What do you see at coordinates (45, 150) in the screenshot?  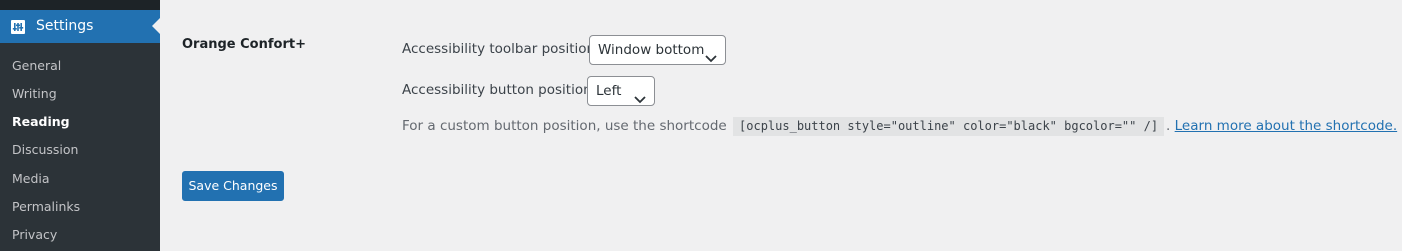 I see `submenu-item-discussion: Discussion` at bounding box center [45, 150].